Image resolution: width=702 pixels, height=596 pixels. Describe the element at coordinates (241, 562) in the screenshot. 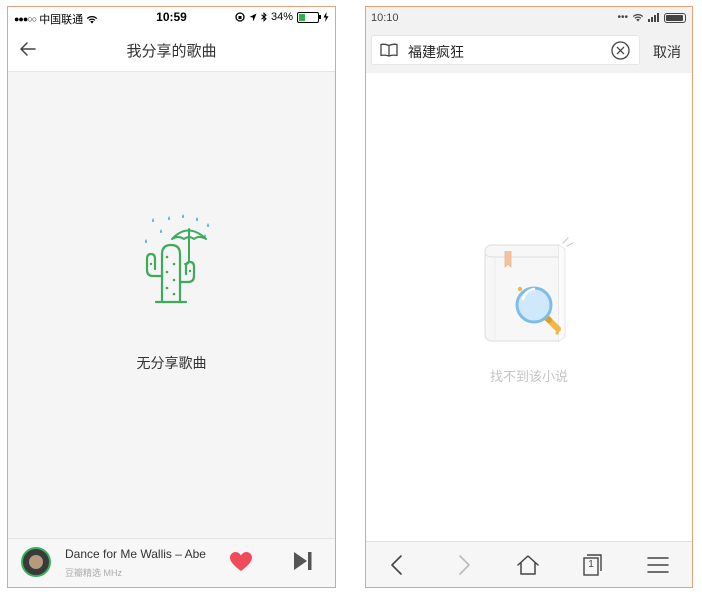

I see `heart-icon` at that location.